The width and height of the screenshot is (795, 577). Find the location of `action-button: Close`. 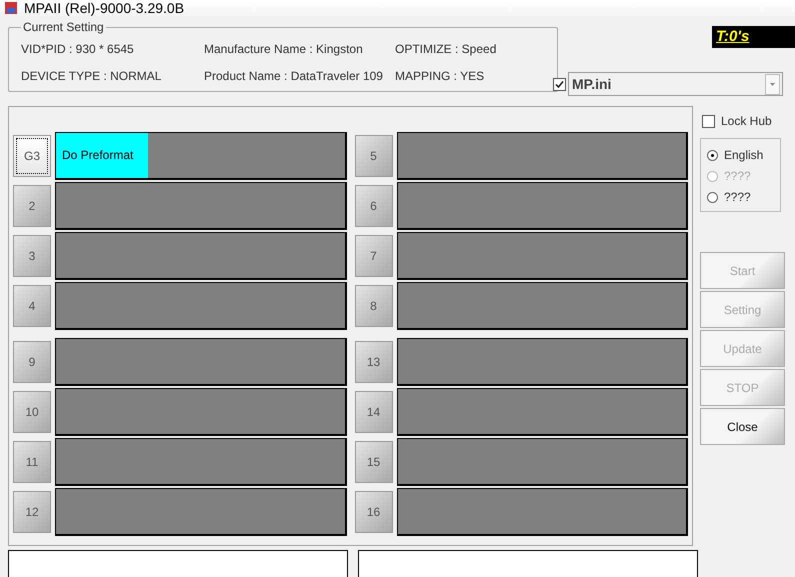

action-button: Close is located at coordinates (742, 426).